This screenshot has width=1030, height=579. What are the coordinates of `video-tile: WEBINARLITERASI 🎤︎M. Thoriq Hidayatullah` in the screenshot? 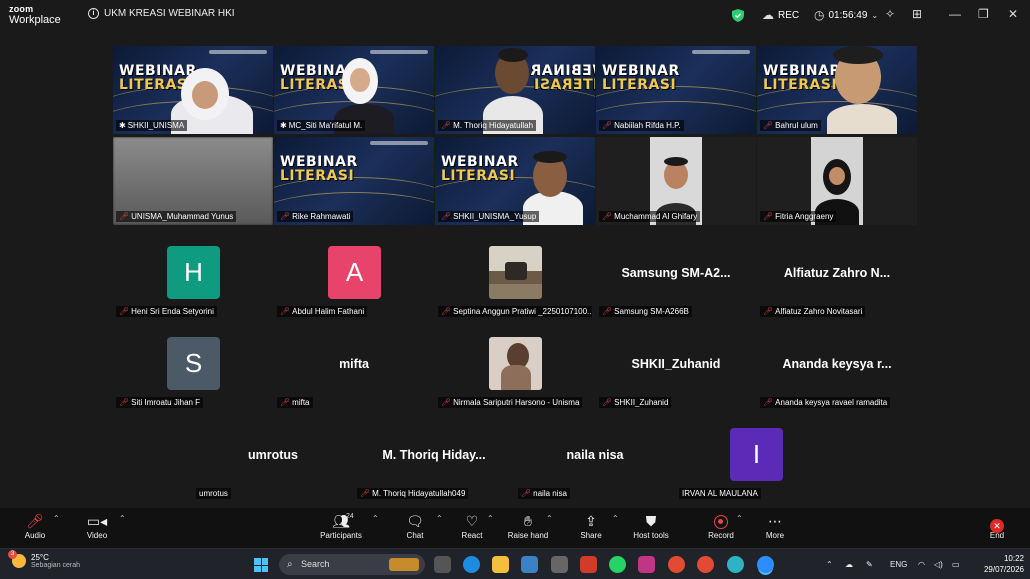 It's located at (515, 90).